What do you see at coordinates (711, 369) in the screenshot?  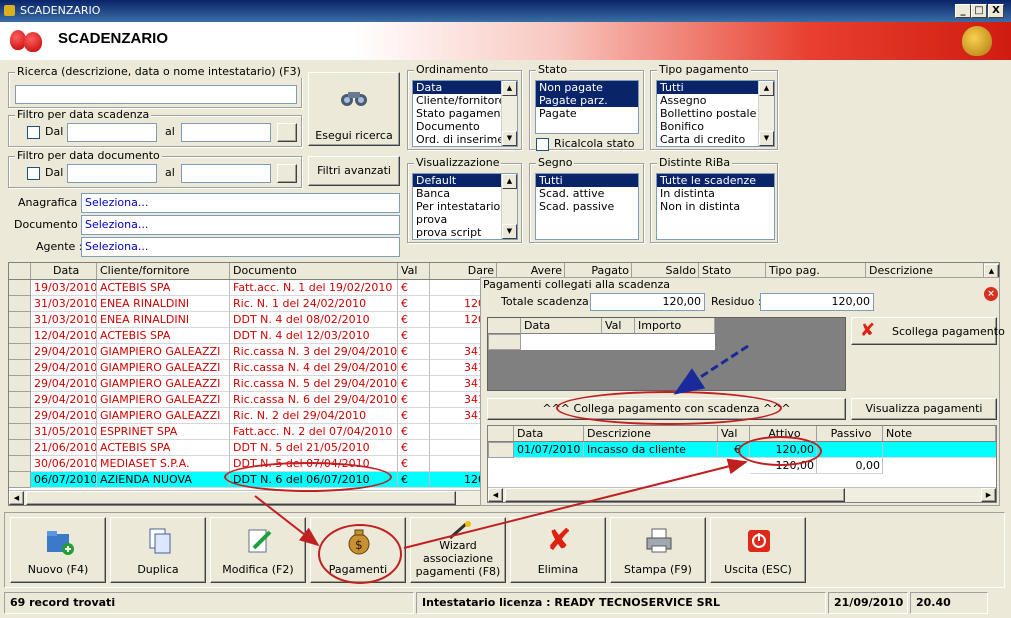 I see `arrow-blue` at bounding box center [711, 369].